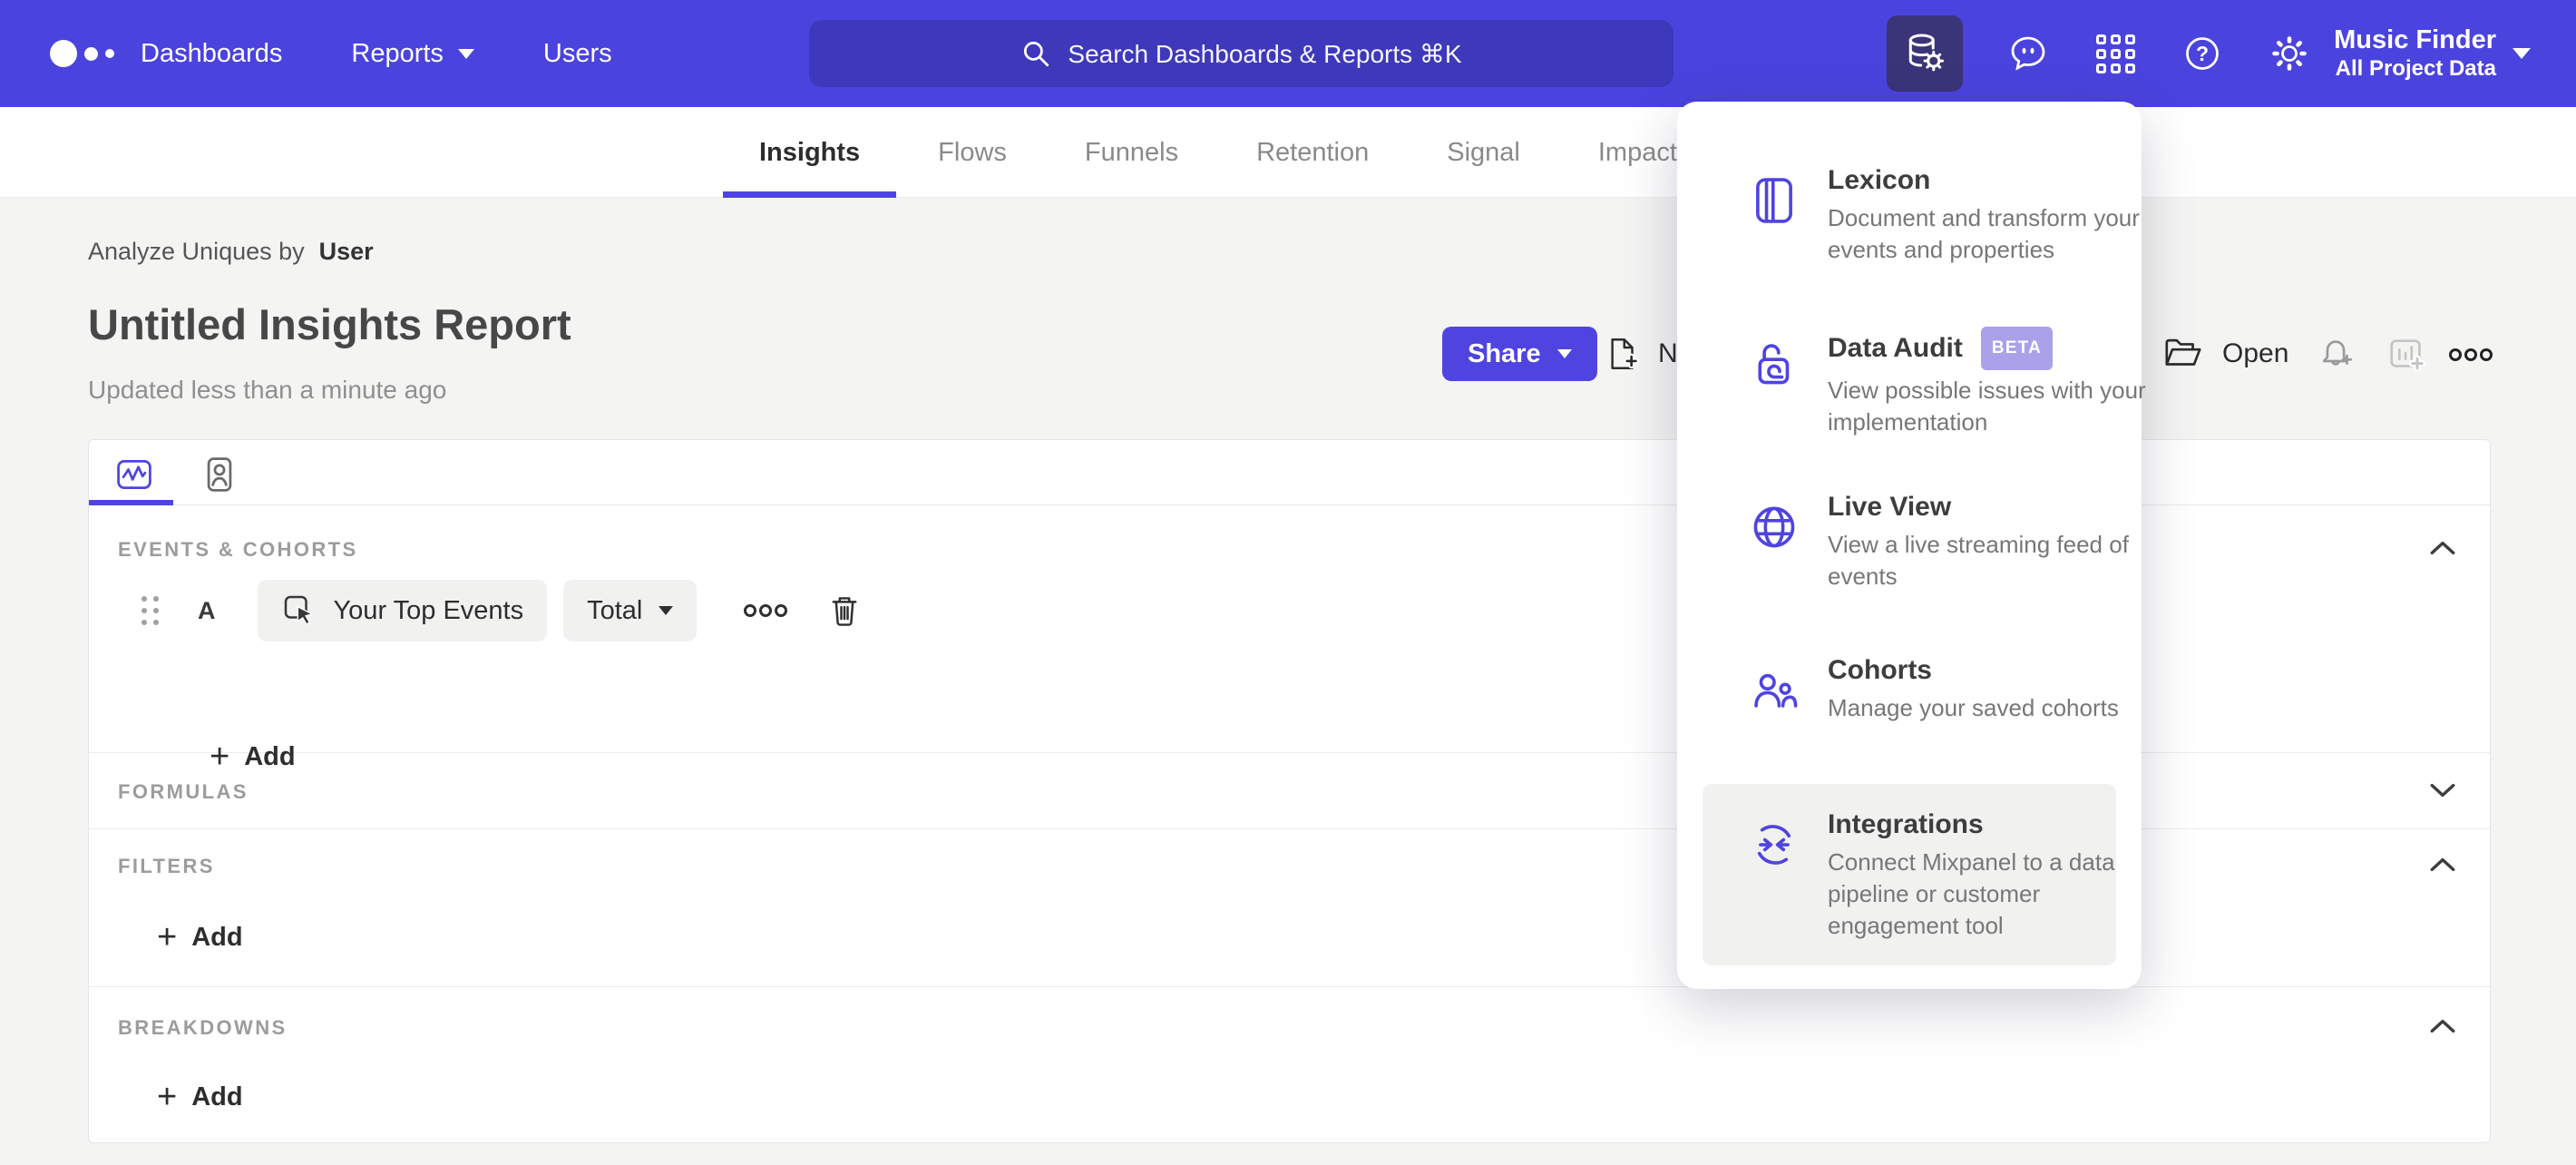 This screenshot has width=2576, height=1165. Describe the element at coordinates (150, 610) in the screenshot. I see `drag-handle-icon` at that location.